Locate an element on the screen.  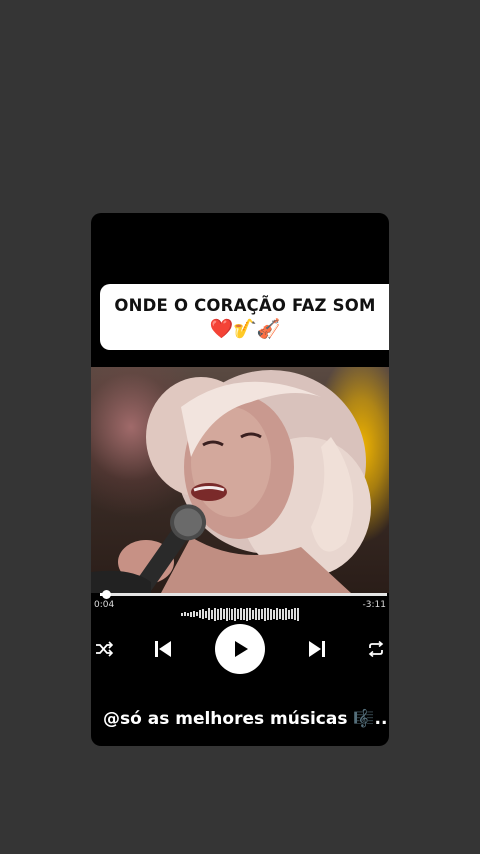
player-controls is located at coordinates (240, 649).